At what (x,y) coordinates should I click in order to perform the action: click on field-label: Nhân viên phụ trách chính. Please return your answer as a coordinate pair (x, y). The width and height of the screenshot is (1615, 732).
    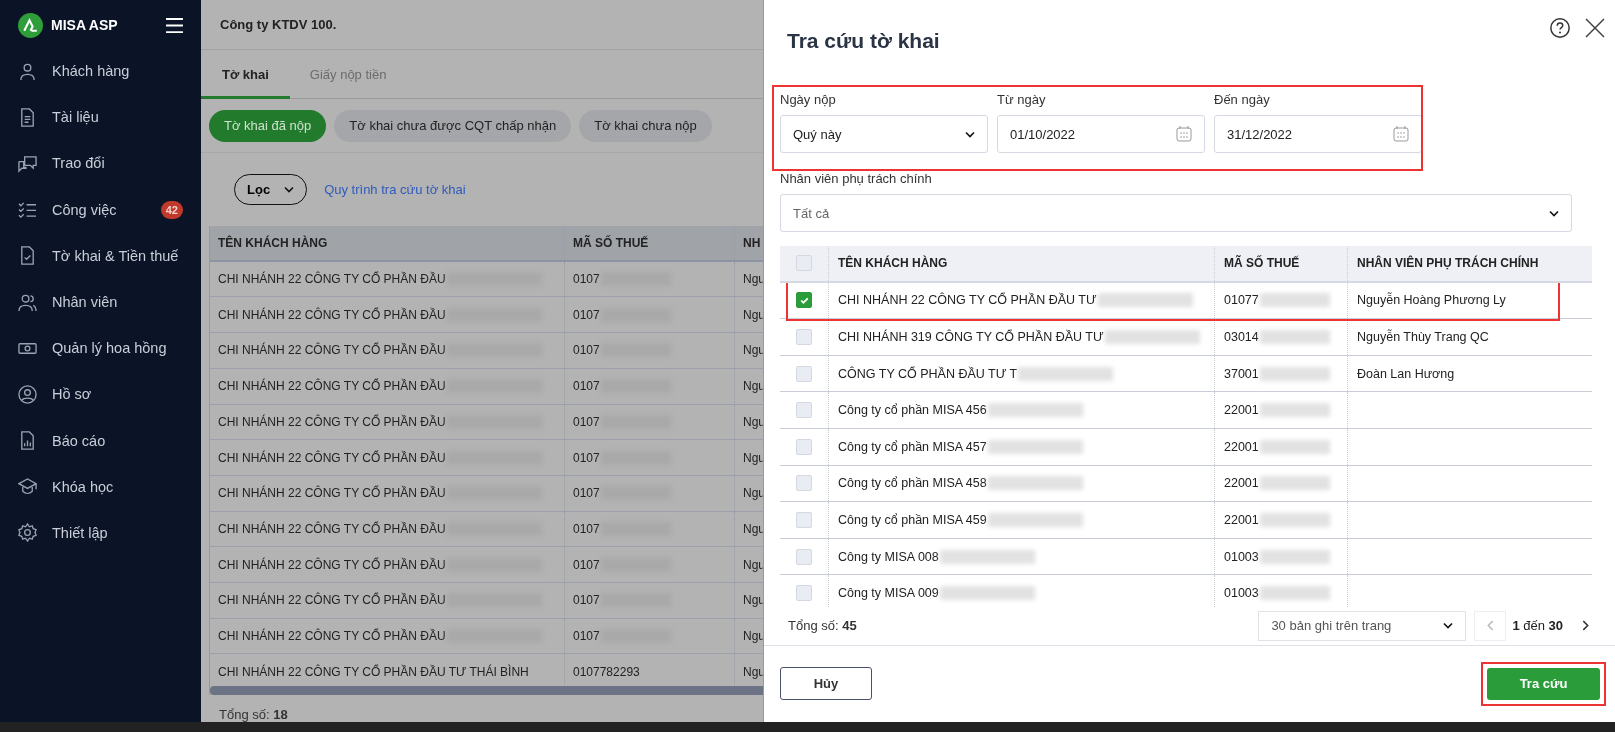
    Looking at the image, I should click on (856, 178).